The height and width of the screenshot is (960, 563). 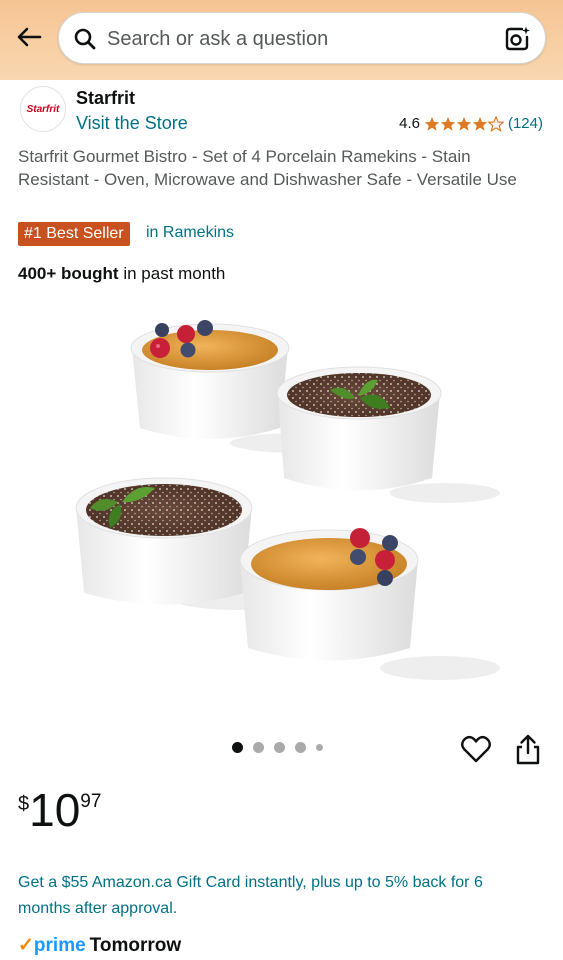 I want to click on heart-icon, so click(x=476, y=749).